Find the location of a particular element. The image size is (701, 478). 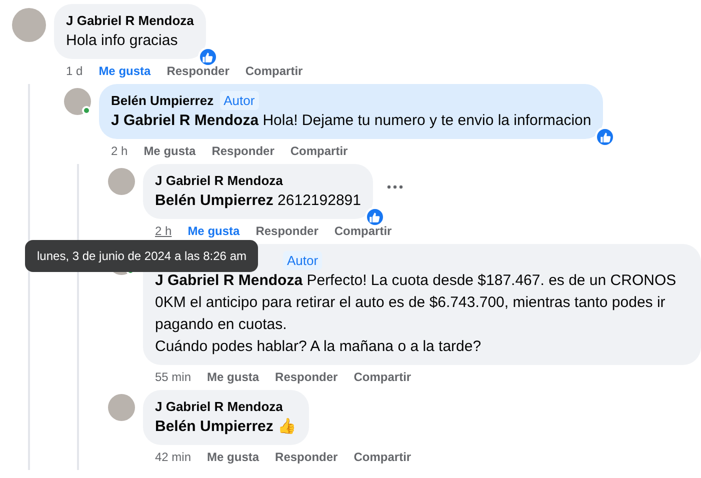

comment-text: Hola info gracias is located at coordinates (122, 41).